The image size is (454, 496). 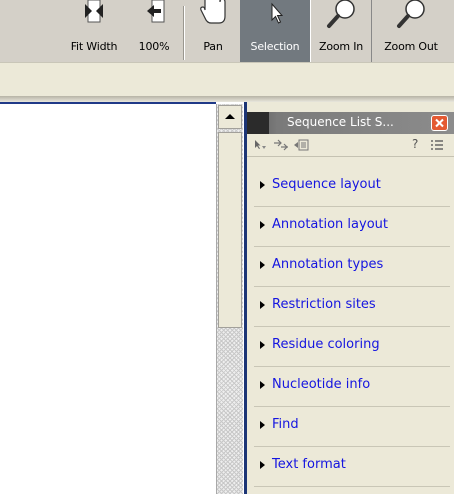 I want to click on panel-close-button, so click(x=439, y=123).